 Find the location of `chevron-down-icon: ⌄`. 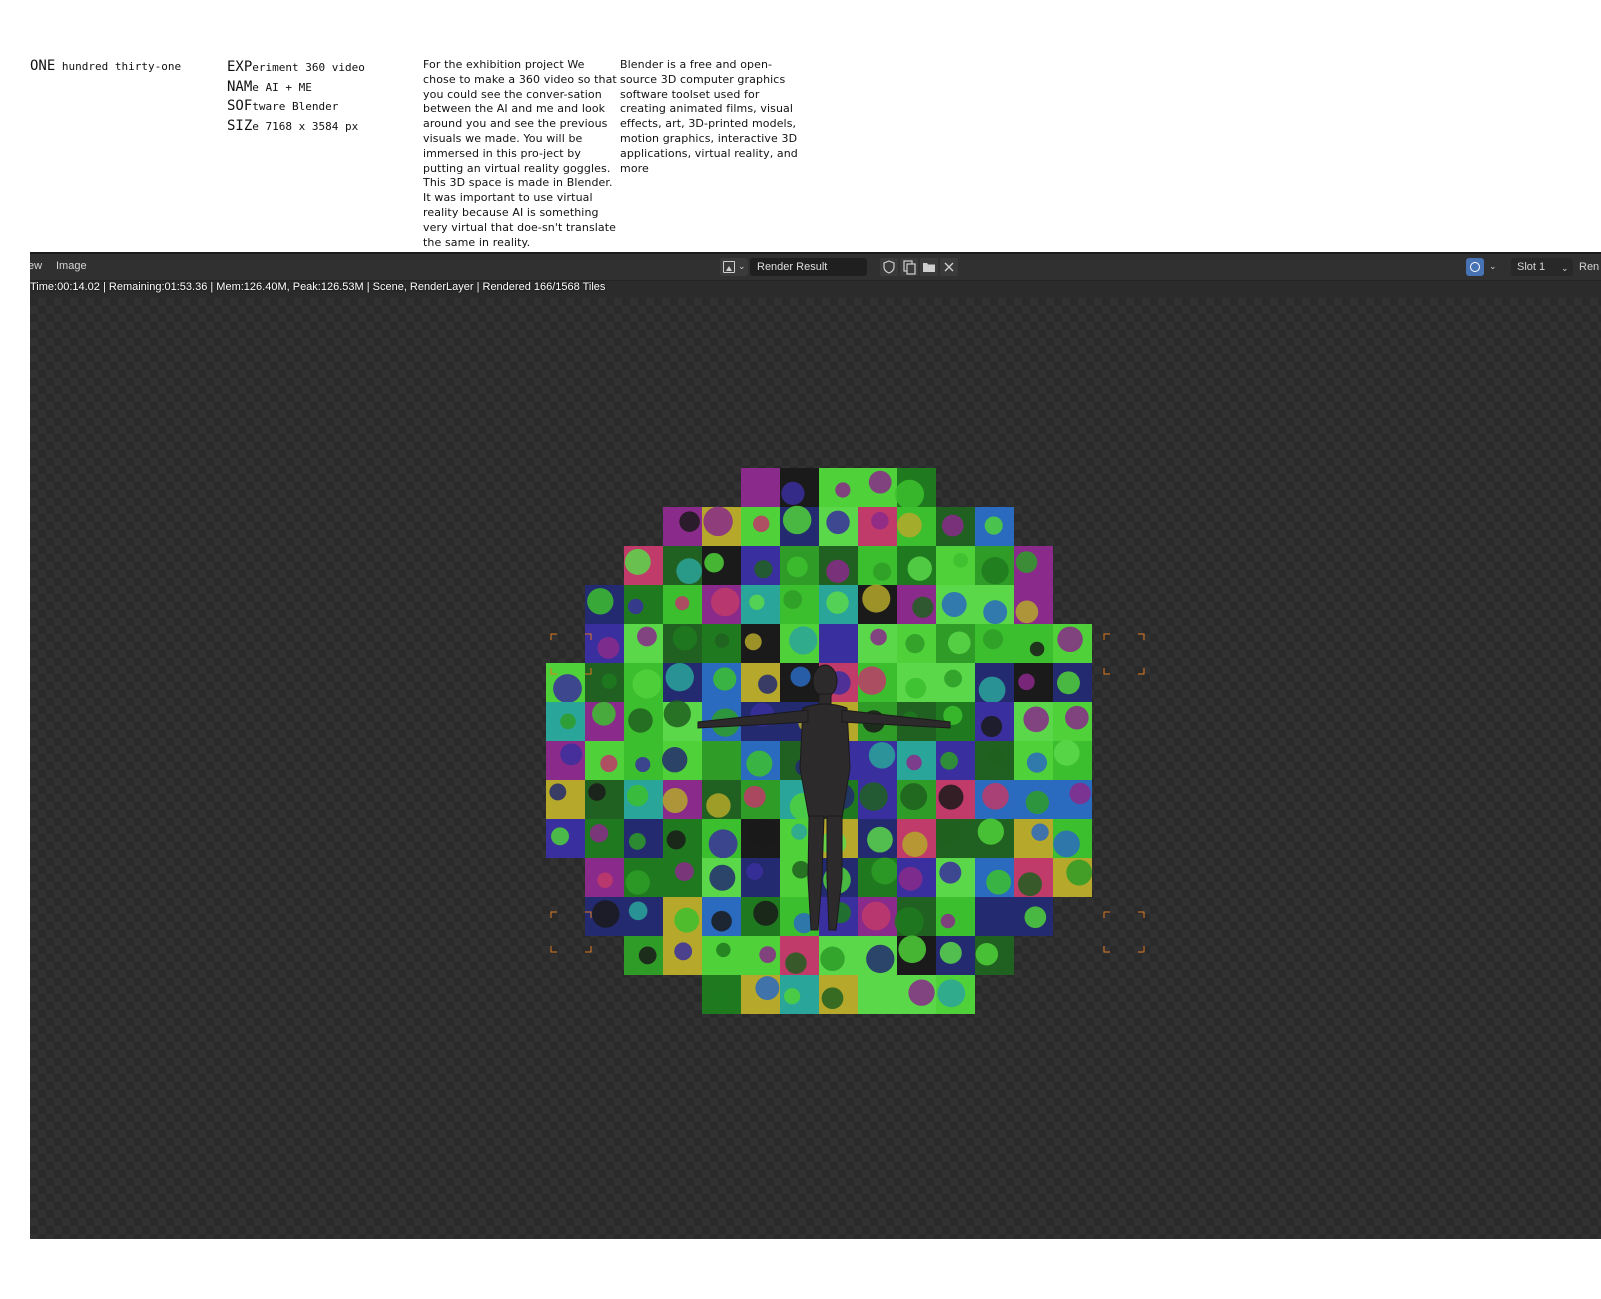

chevron-down-icon: ⌄ is located at coordinates (1493, 266).